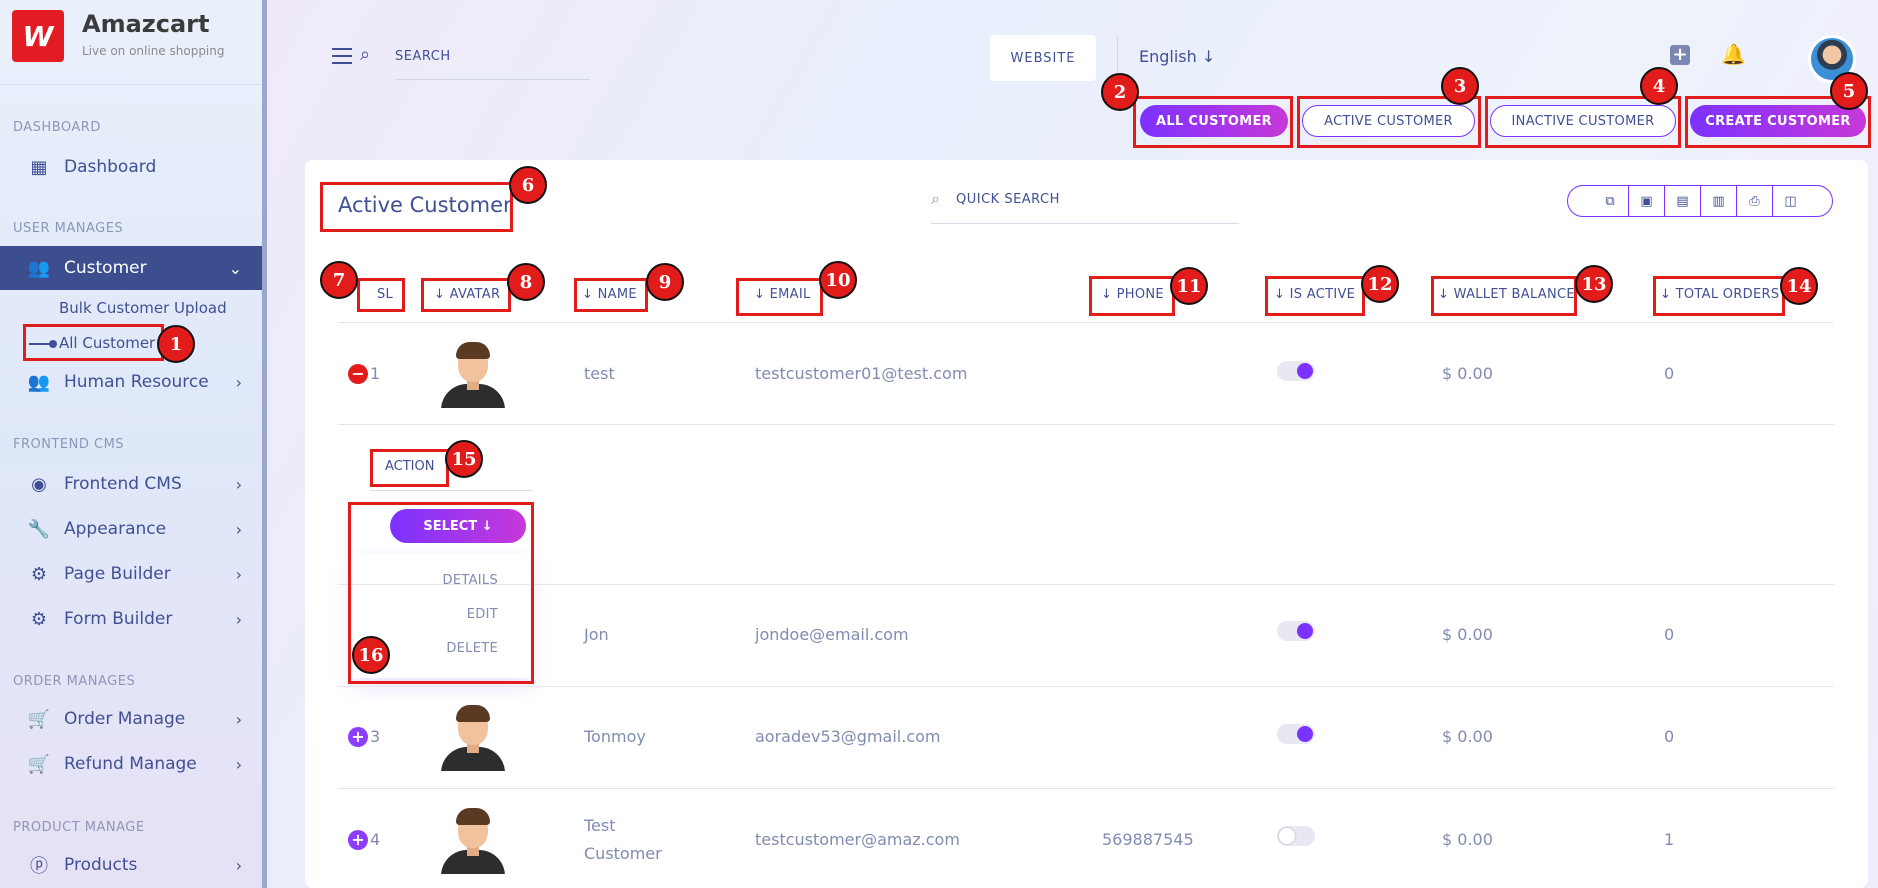 The width and height of the screenshot is (1878, 888). I want to click on column-header-is-active: ↓ IS ACTIVE, so click(1314, 294).